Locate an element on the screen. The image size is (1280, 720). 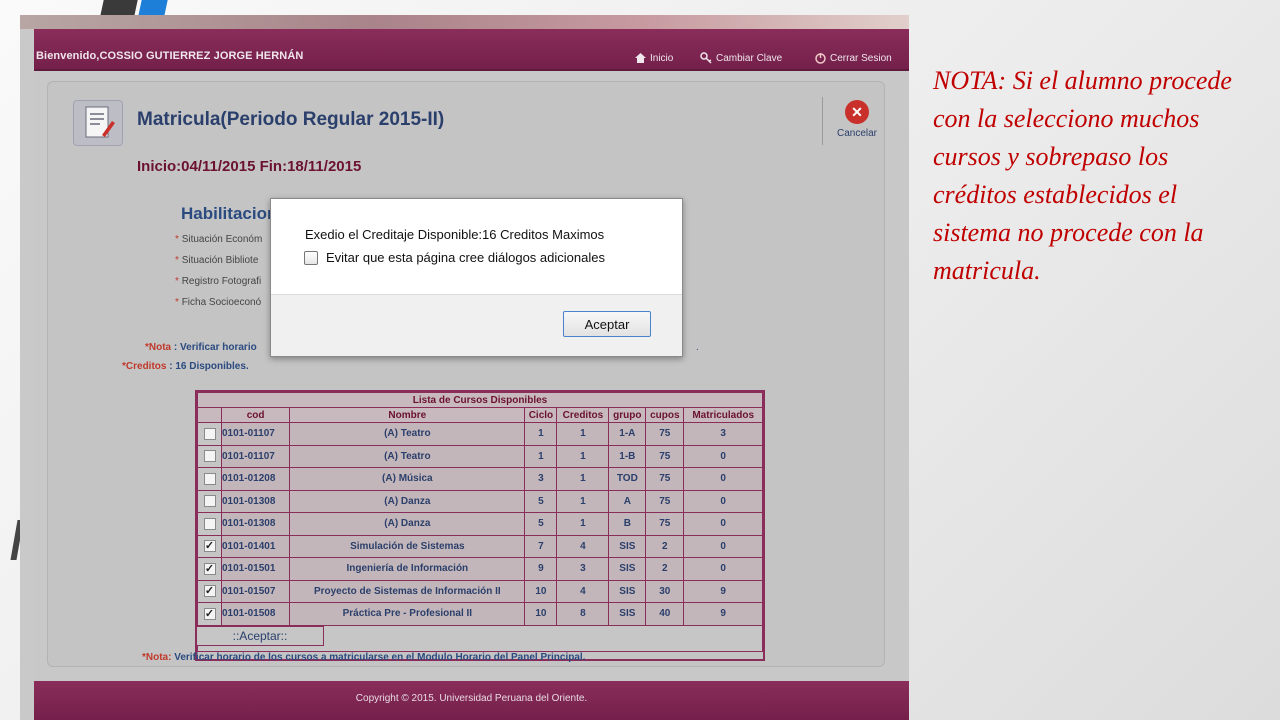
cell-matriculados: 9 is located at coordinates (723, 614).